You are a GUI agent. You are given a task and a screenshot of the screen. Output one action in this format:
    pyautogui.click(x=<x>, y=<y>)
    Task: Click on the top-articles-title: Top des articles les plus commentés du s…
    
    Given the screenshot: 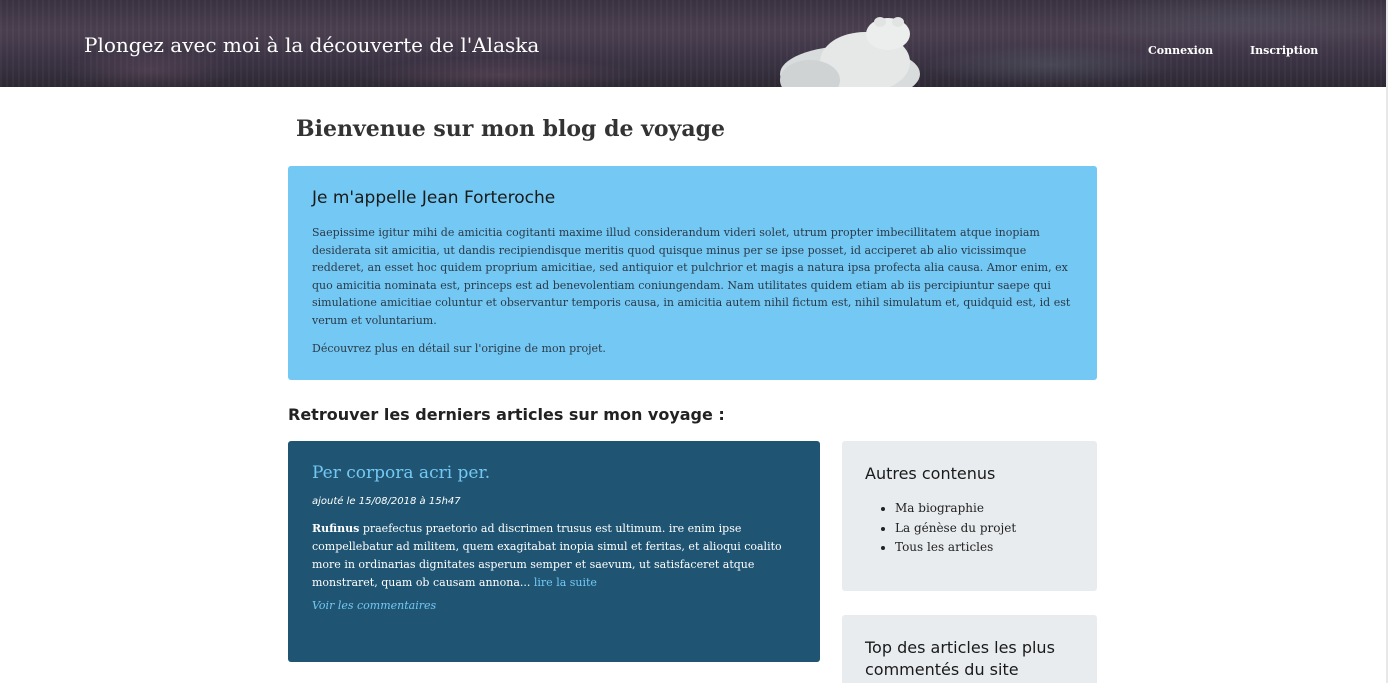 What is the action you would take?
    pyautogui.click(x=960, y=658)
    